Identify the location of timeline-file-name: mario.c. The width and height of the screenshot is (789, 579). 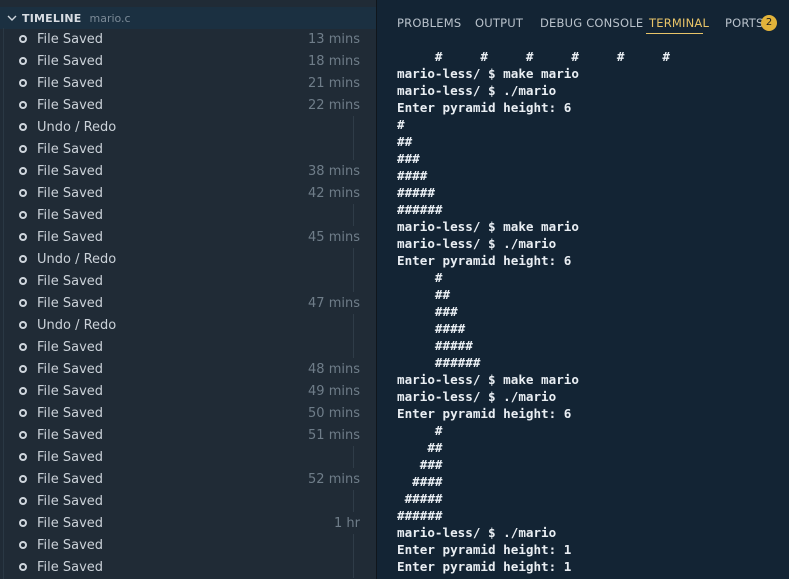
(110, 18).